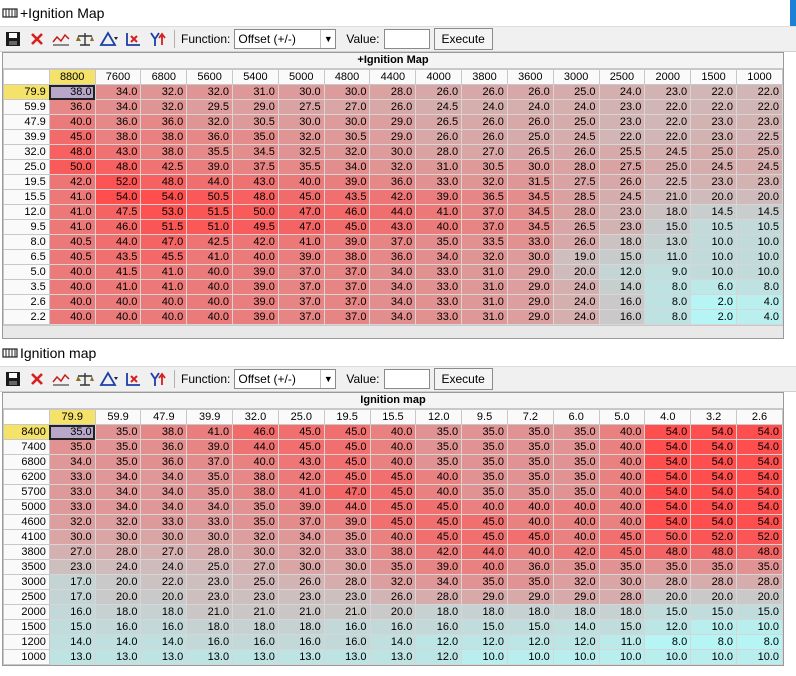 This screenshot has height=676, width=796. Describe the element at coordinates (61, 39) in the screenshot. I see `graph-icon` at that location.